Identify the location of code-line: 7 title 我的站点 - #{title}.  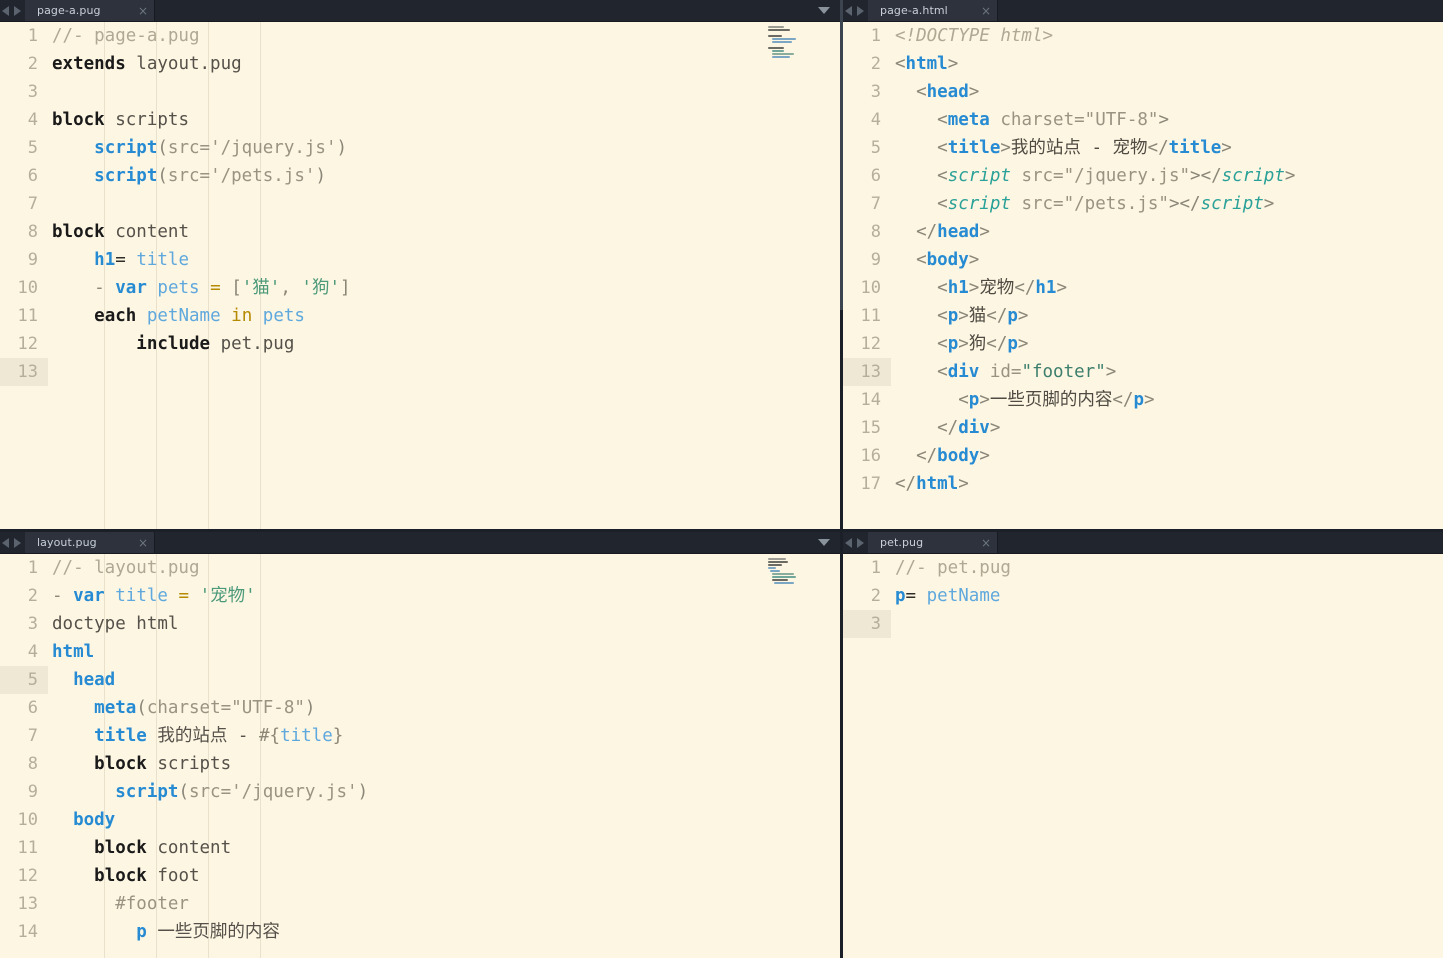
(420, 736).